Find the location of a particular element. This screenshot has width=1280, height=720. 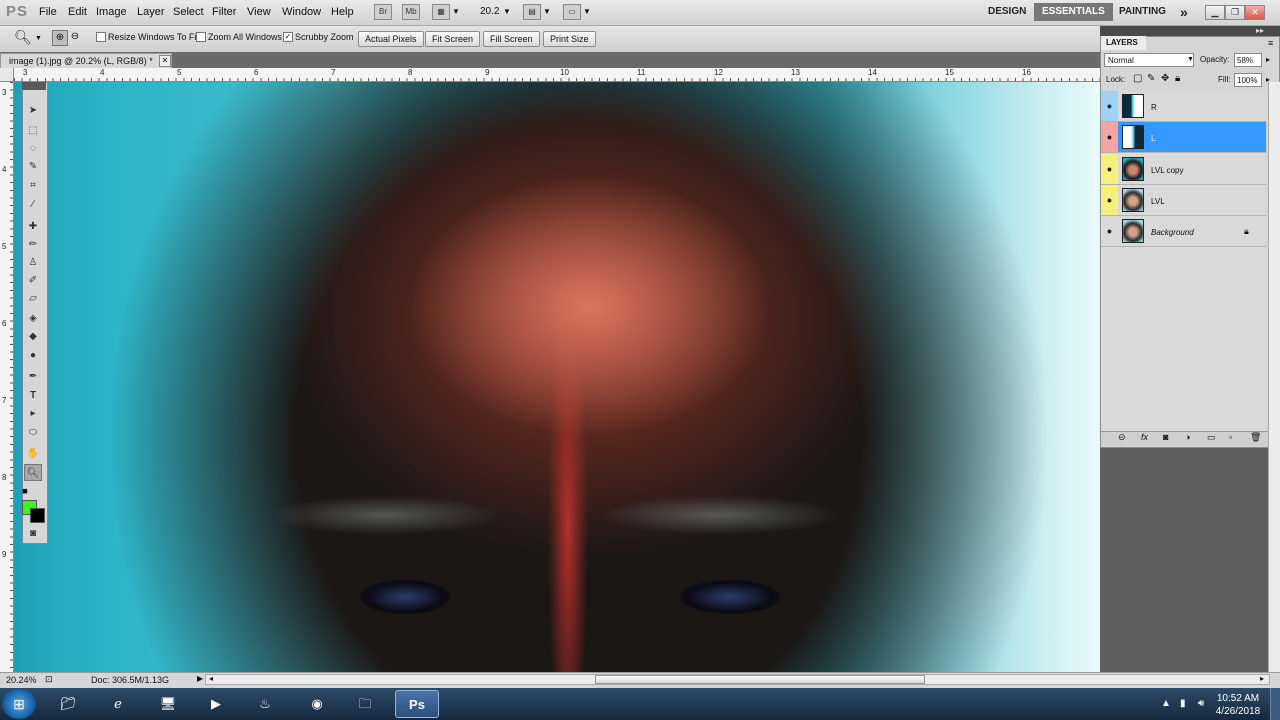

add-mask-icon: ◙ is located at coordinates (1165, 437).